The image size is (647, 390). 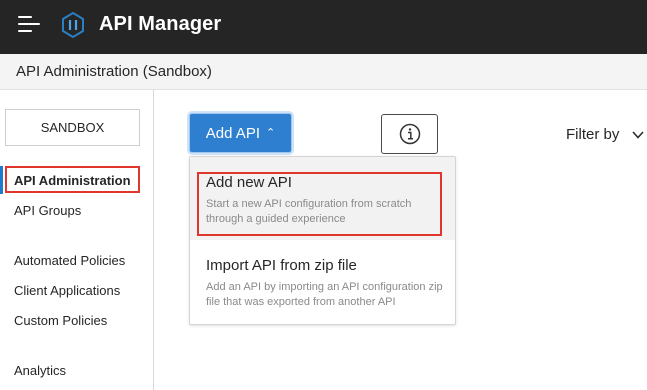 What do you see at coordinates (281, 265) in the screenshot?
I see `menu-item-title: Import API from zip file` at bounding box center [281, 265].